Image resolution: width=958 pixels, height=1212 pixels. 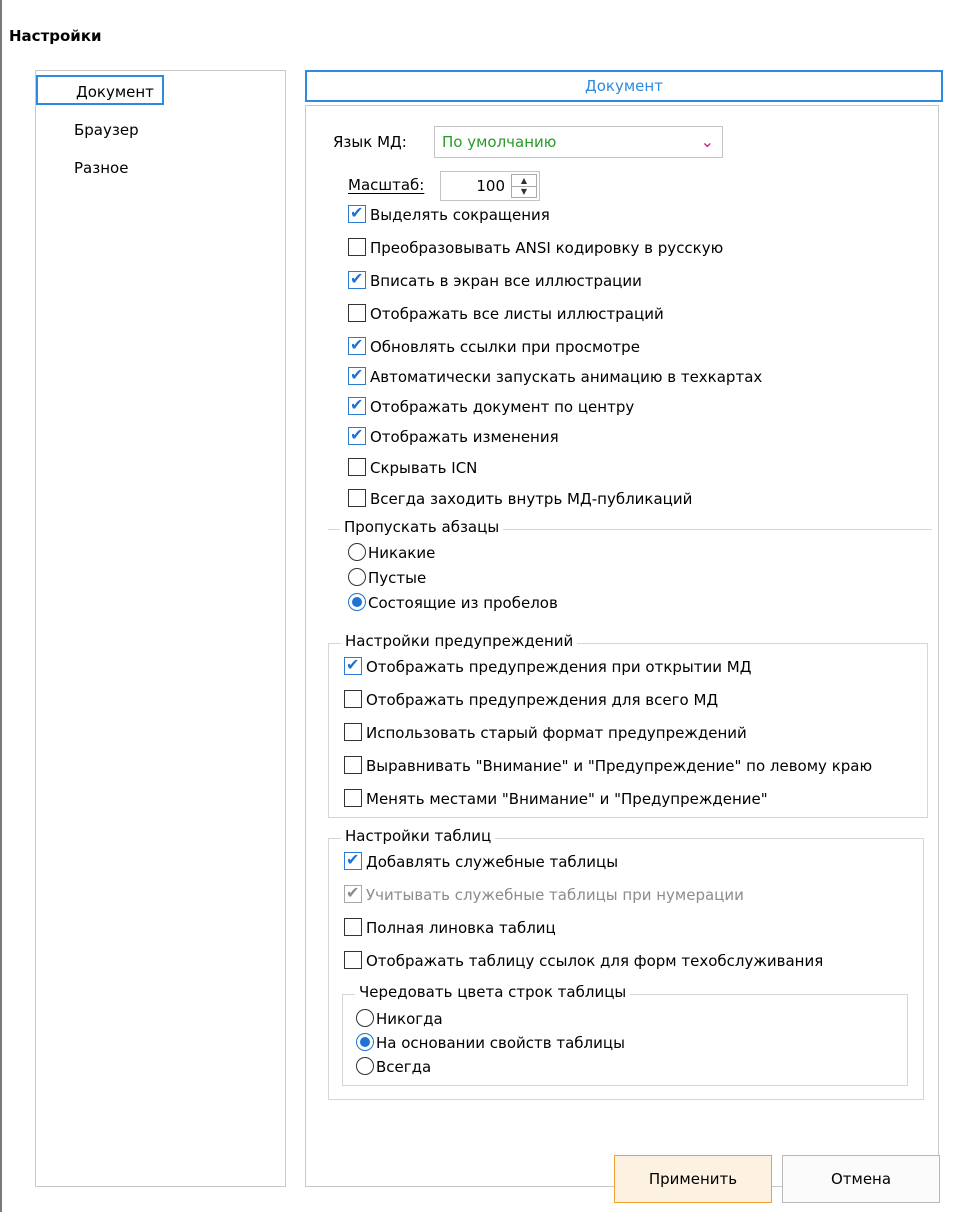 I want to click on radio-label: Состоящие из пробелов, so click(x=463, y=603).